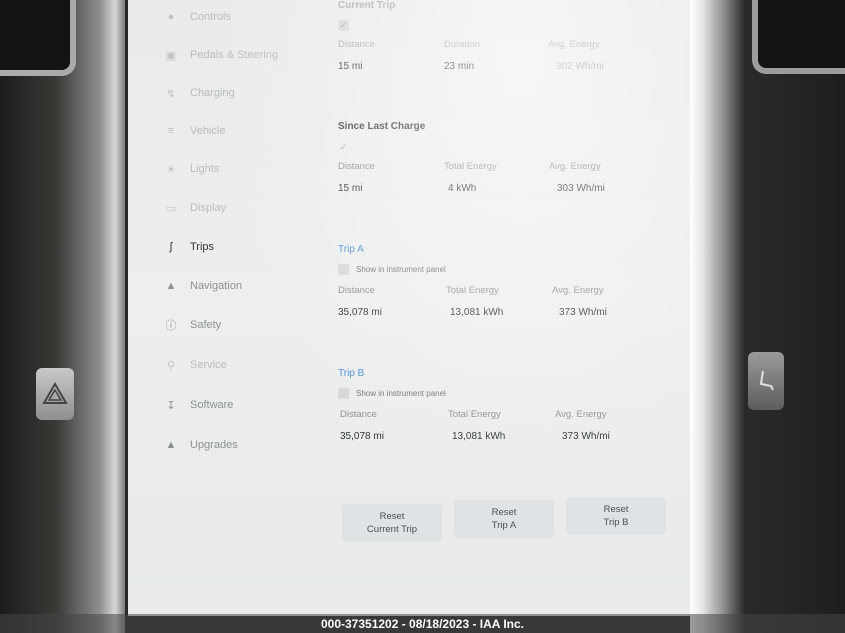  What do you see at coordinates (171, 445) in the screenshot?
I see `bag-icon: ▲` at bounding box center [171, 445].